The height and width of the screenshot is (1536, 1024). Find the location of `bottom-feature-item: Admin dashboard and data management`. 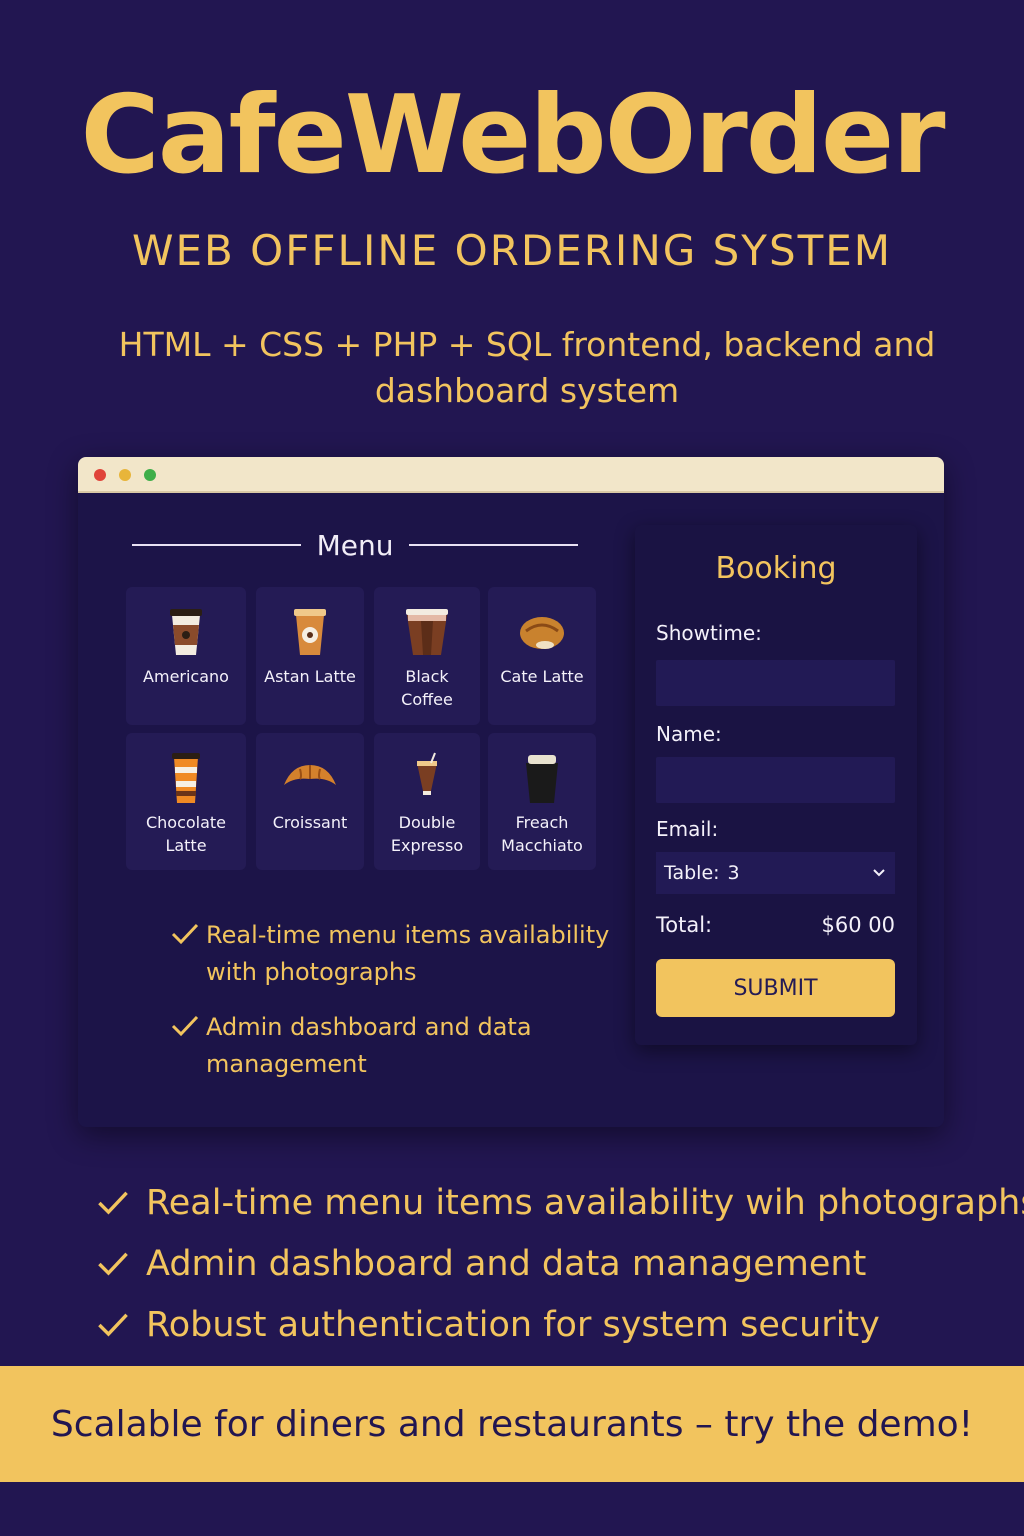

bottom-feature-item: Admin dashboard and data management is located at coordinates (560, 1269).